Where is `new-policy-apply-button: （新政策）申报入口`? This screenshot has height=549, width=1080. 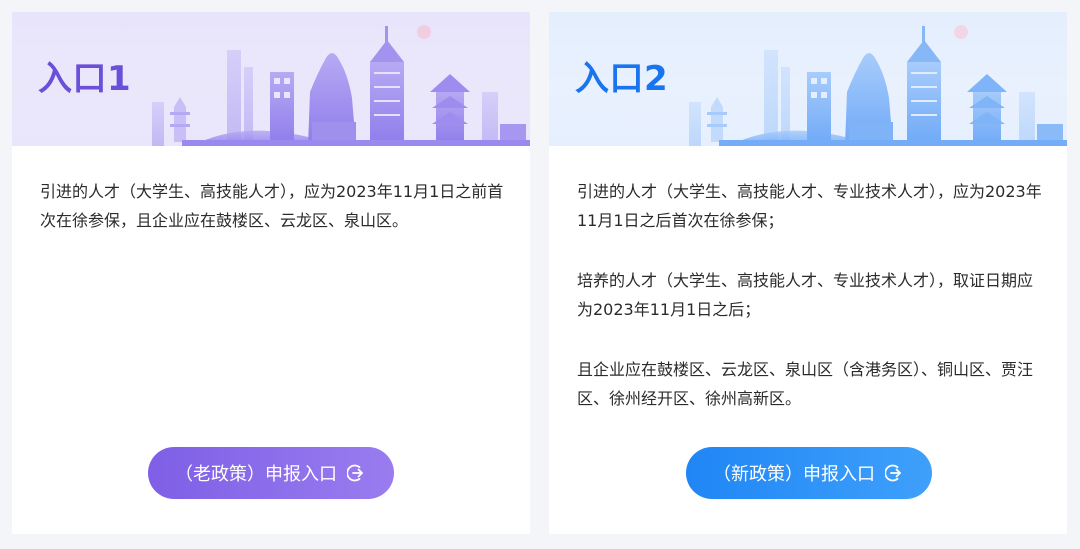 new-policy-apply-button: （新政策）申报入口 is located at coordinates (809, 473).